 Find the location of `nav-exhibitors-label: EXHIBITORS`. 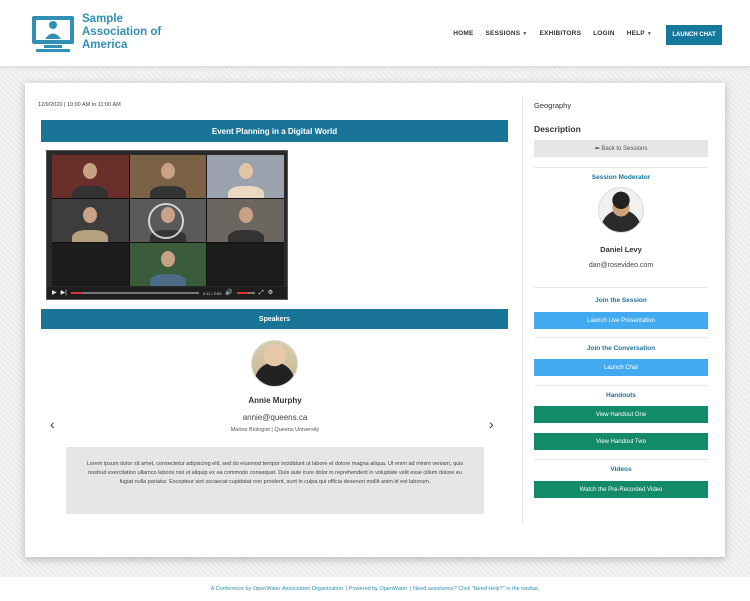

nav-exhibitors-label: EXHIBITORS is located at coordinates (560, 33).